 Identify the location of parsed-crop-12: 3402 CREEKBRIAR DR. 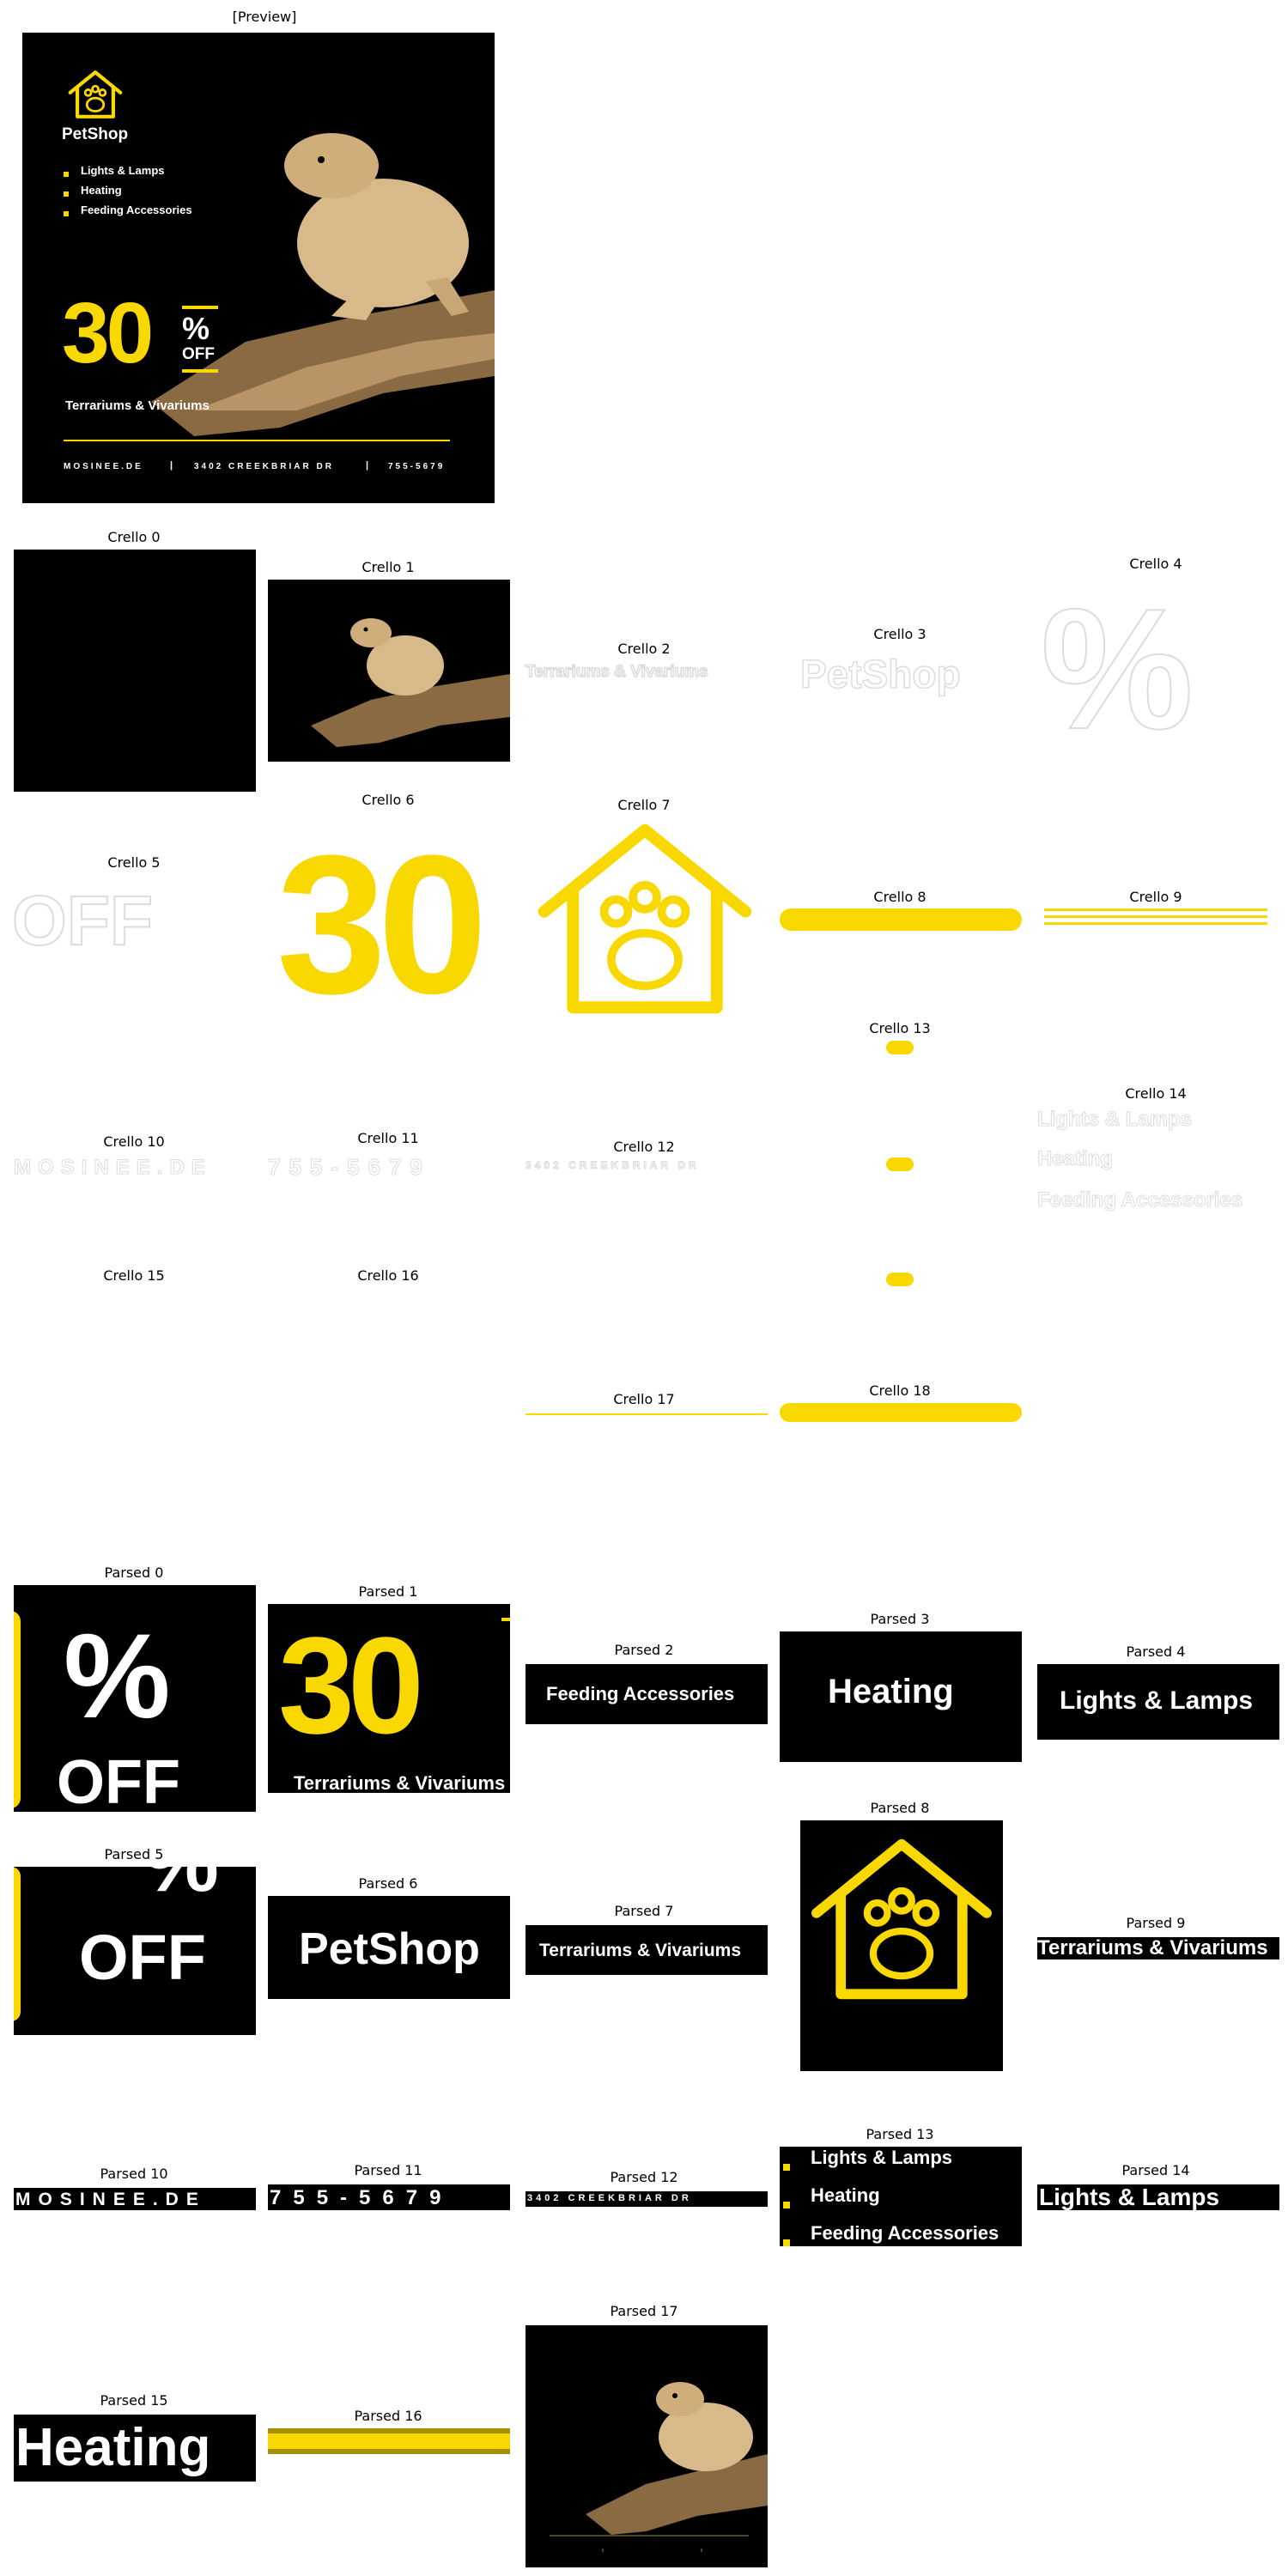
(647, 2199).